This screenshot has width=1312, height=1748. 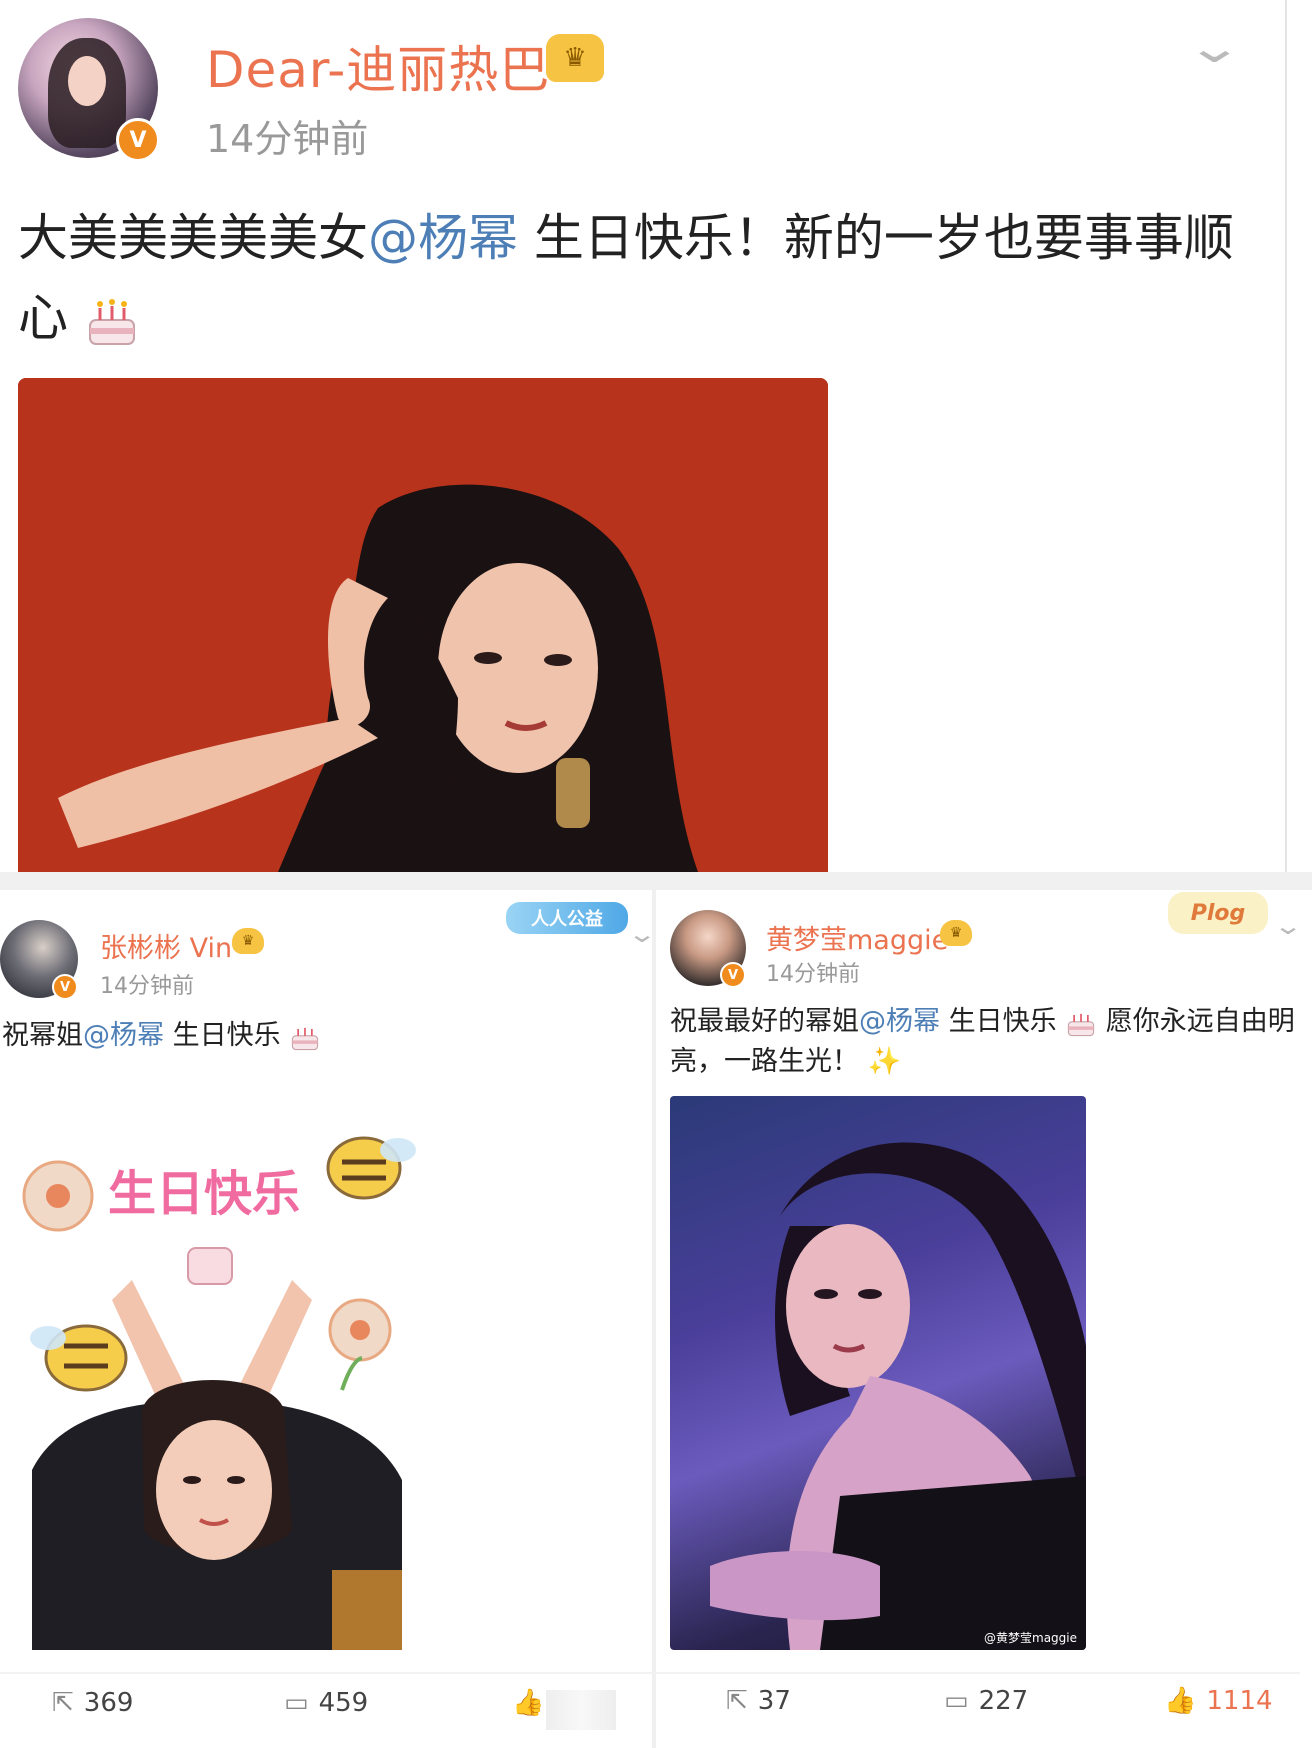 I want to click on comment-button: ▭ 459, so click(x=326, y=1703).